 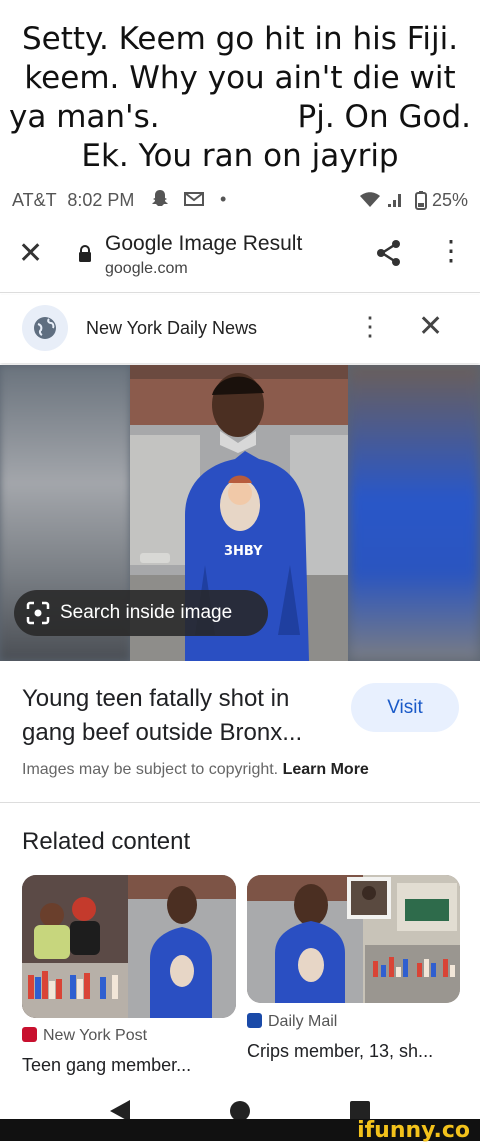 I want to click on battery-icon, so click(x=420, y=200).